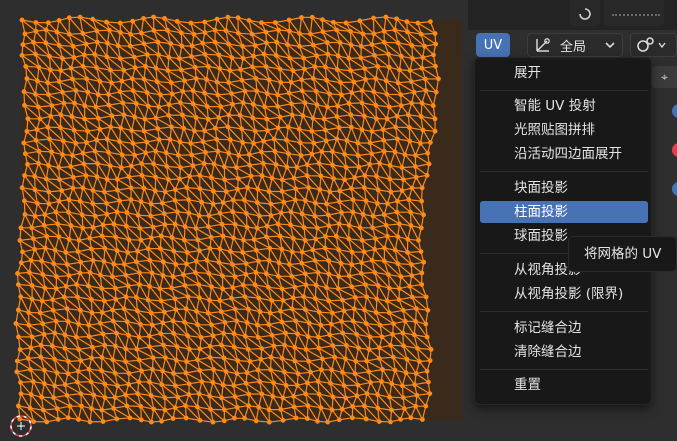 Image resolution: width=677 pixels, height=441 pixels. Describe the element at coordinates (564, 130) in the screenshot. I see `menu-item-lightmap-pack: 光照贴图拼排` at that location.